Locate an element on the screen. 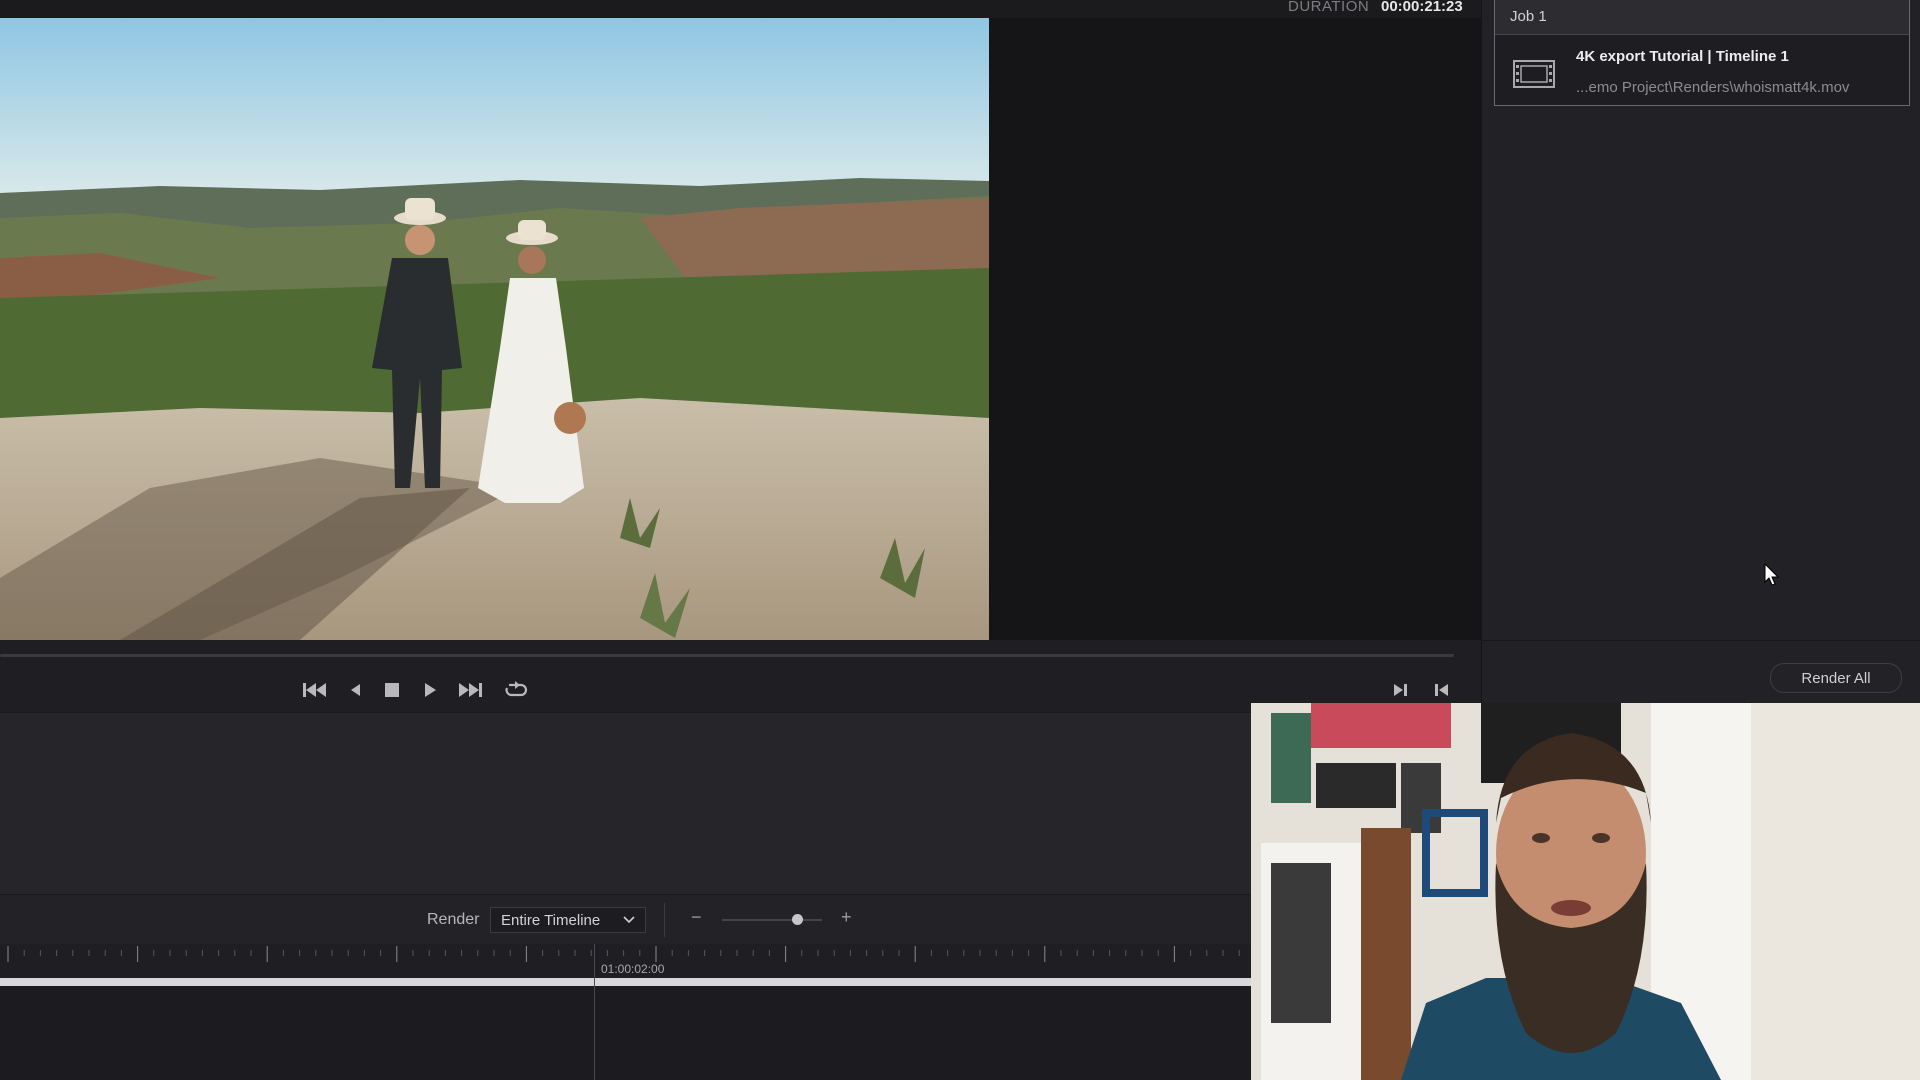  job-output-path: ...emo Project\Renders\whoismatt4k.mov is located at coordinates (1713, 87).